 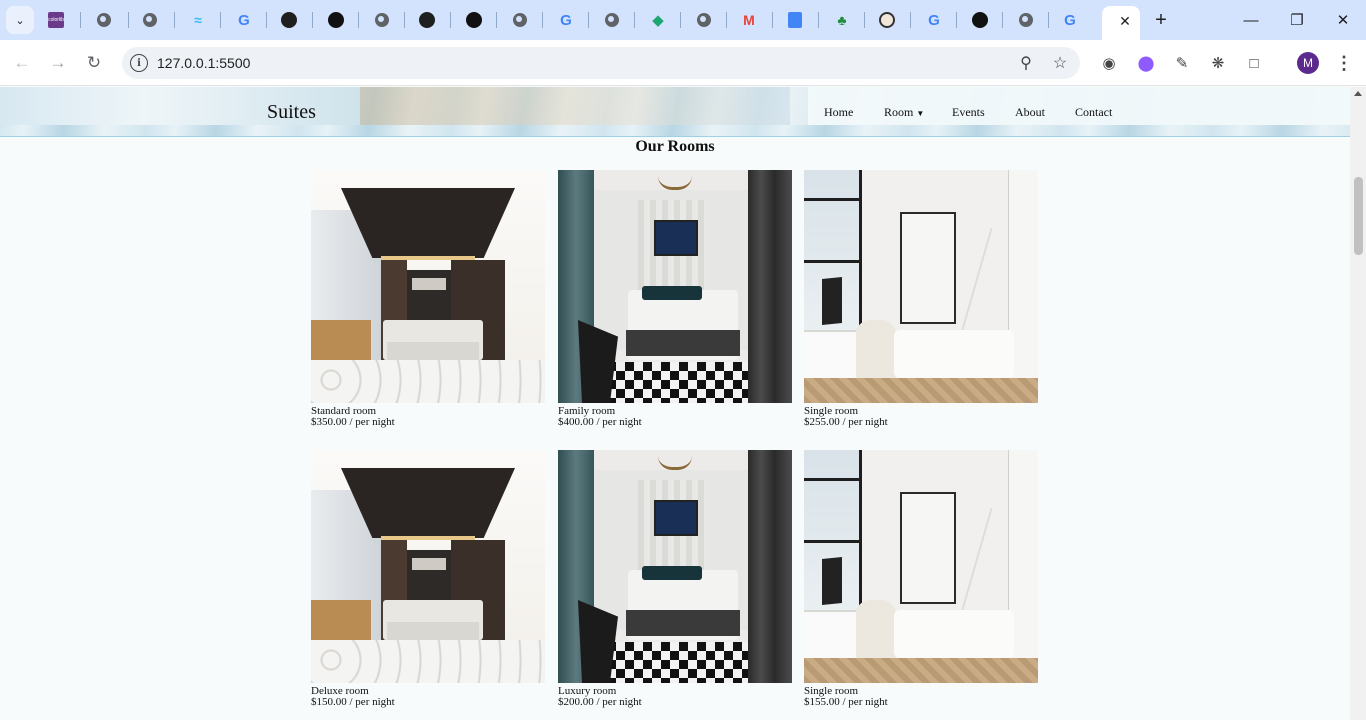 I want to click on tab-16: M, so click(x=749, y=20).